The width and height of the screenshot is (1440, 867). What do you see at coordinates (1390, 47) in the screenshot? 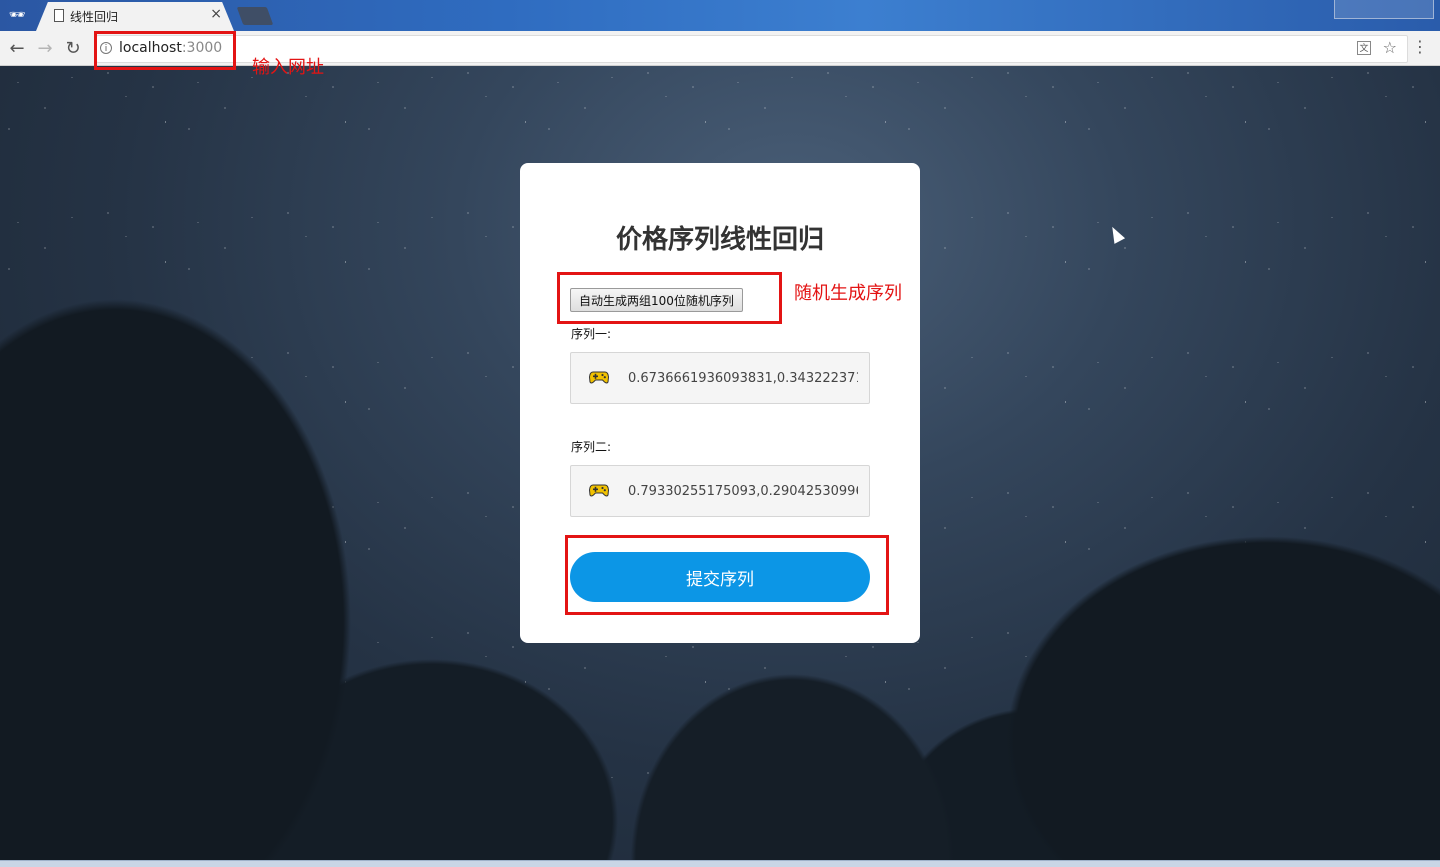
I see `bookmark-star-icon: ☆` at bounding box center [1390, 47].